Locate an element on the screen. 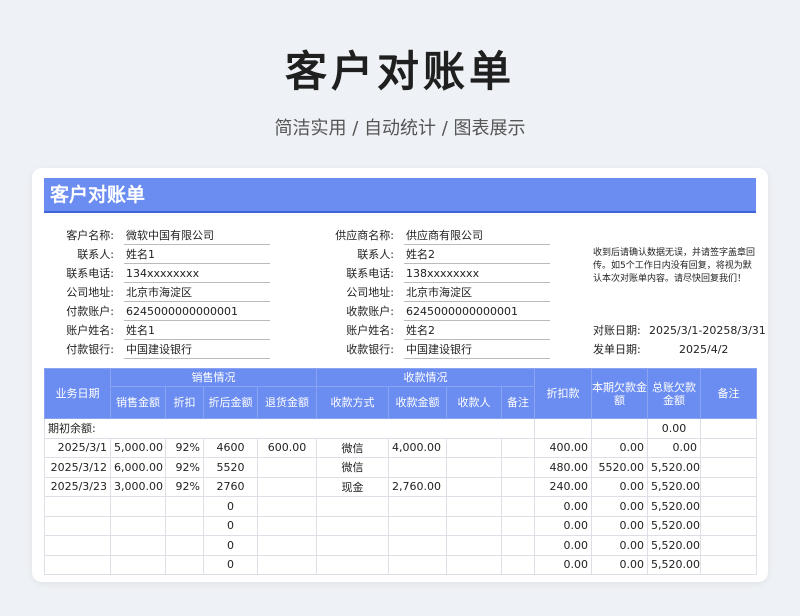  table-cell: 480.00 is located at coordinates (563, 467).